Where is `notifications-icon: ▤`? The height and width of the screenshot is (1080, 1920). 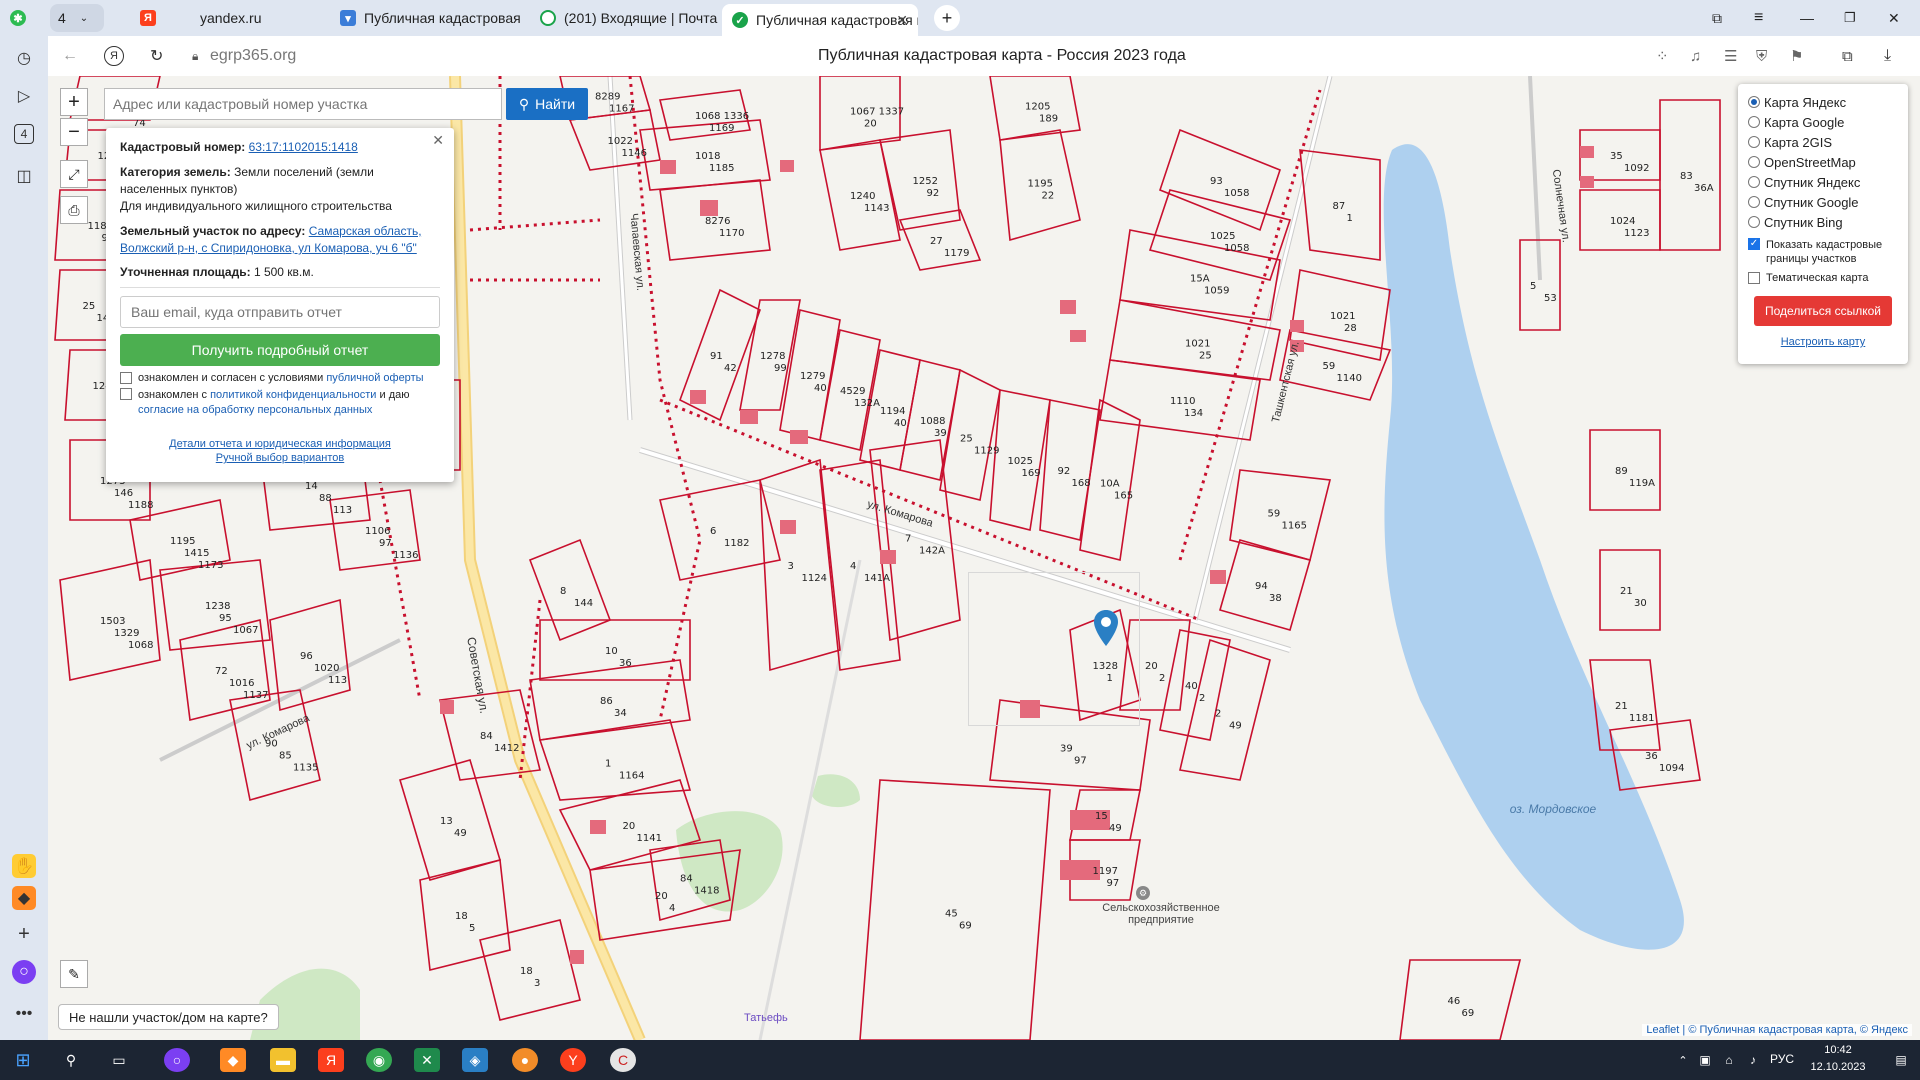
notifications-icon: ▤ is located at coordinates (1901, 1060).